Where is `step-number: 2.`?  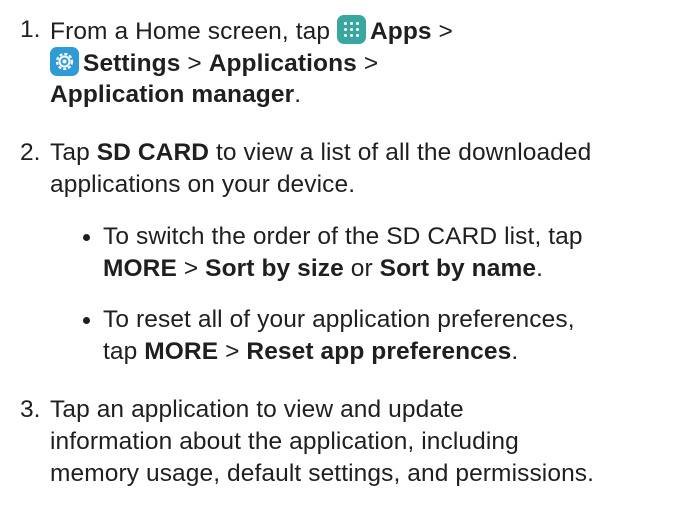 step-number: 2. is located at coordinates (30, 152).